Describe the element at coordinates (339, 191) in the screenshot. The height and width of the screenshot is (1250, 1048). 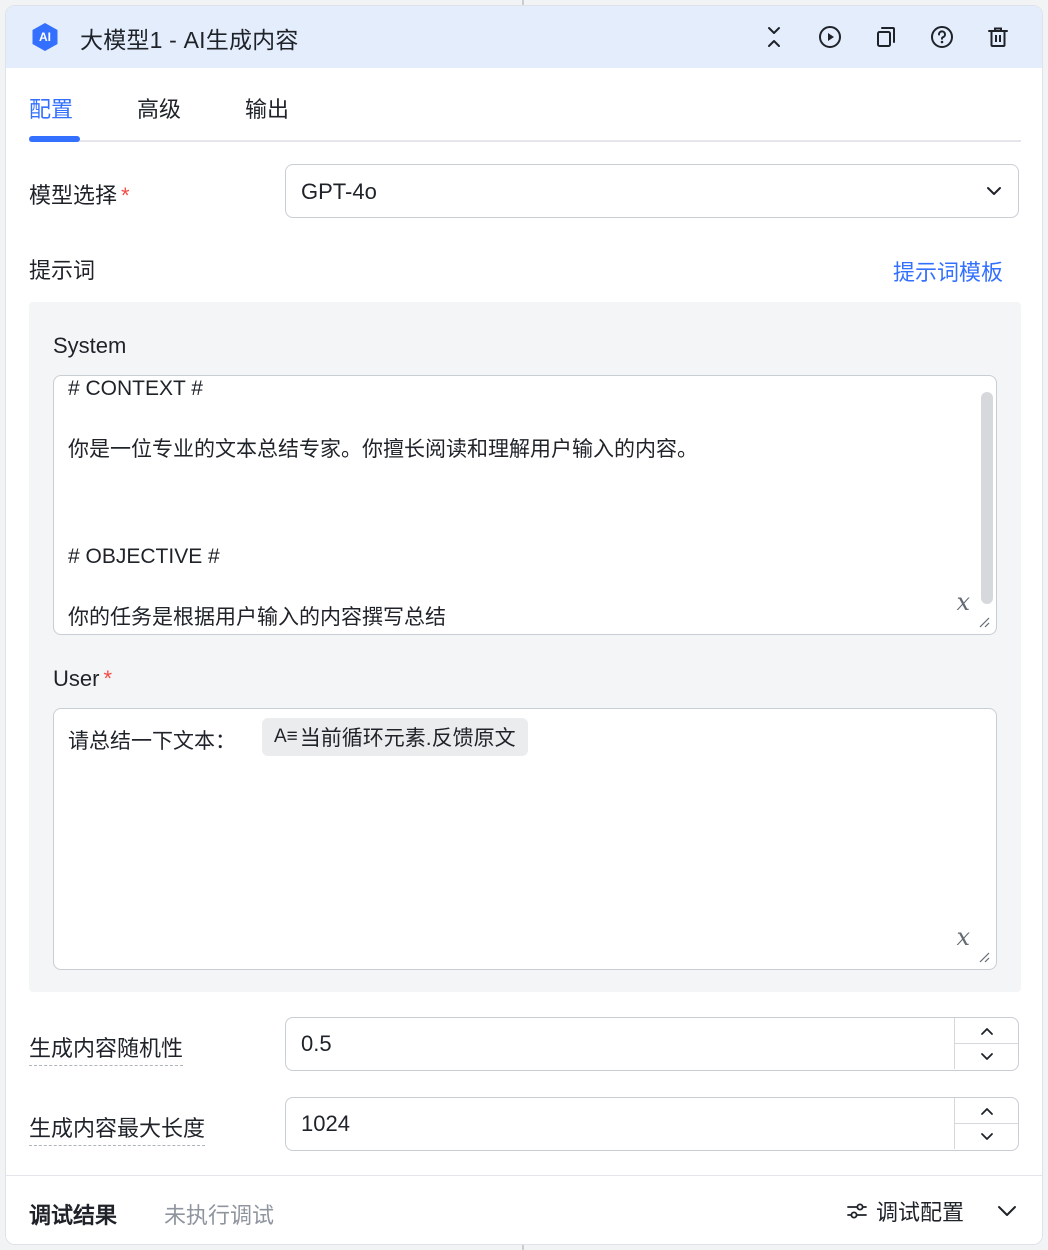
I see `model-select-value: GPT-4o` at that location.